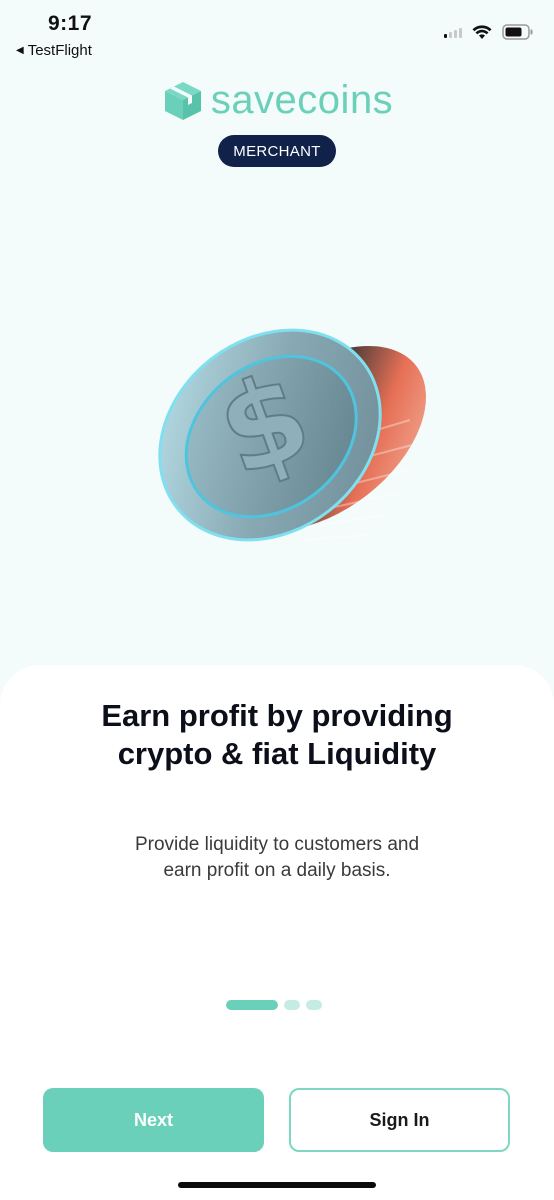 This screenshot has width=554, height=1200. What do you see at coordinates (399, 1120) in the screenshot?
I see `sign-in-button: Sign In` at bounding box center [399, 1120].